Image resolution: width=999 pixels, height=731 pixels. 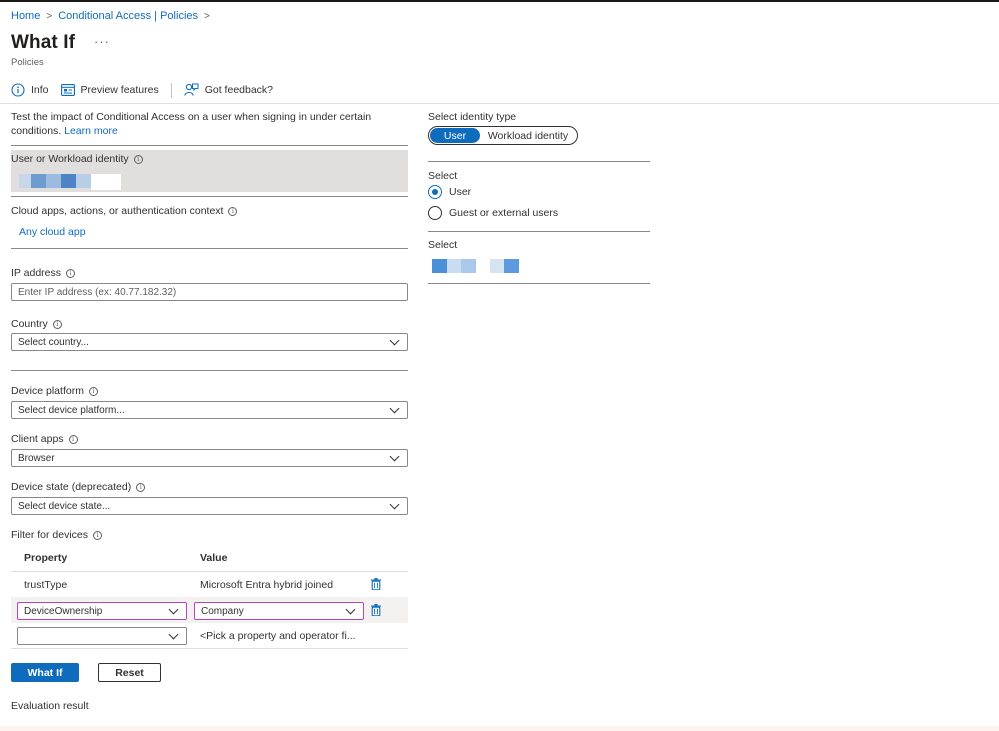 What do you see at coordinates (30, 90) in the screenshot?
I see `info-button: Info` at bounding box center [30, 90].